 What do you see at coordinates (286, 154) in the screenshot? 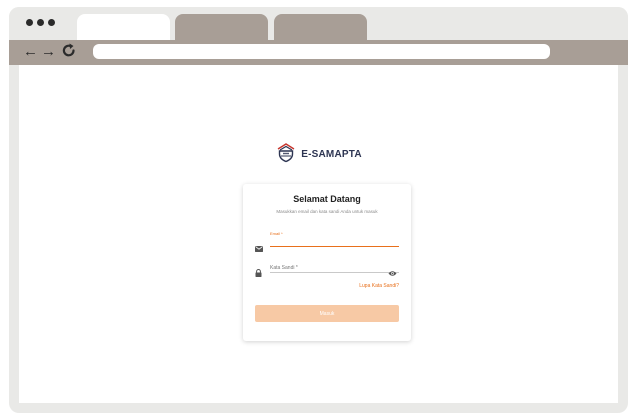
I see `shield-logo-icon` at bounding box center [286, 154].